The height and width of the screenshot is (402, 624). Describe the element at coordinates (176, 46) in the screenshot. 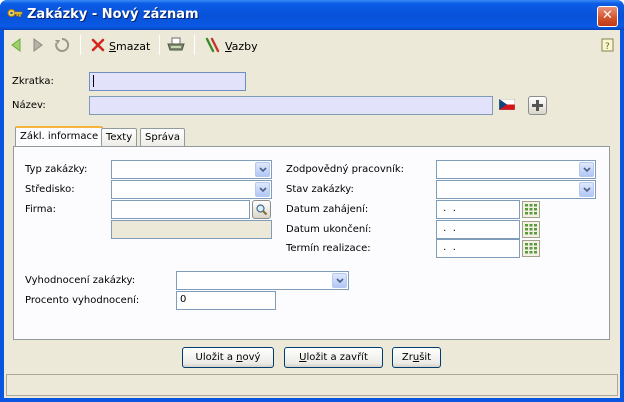

I see `print-icon` at that location.